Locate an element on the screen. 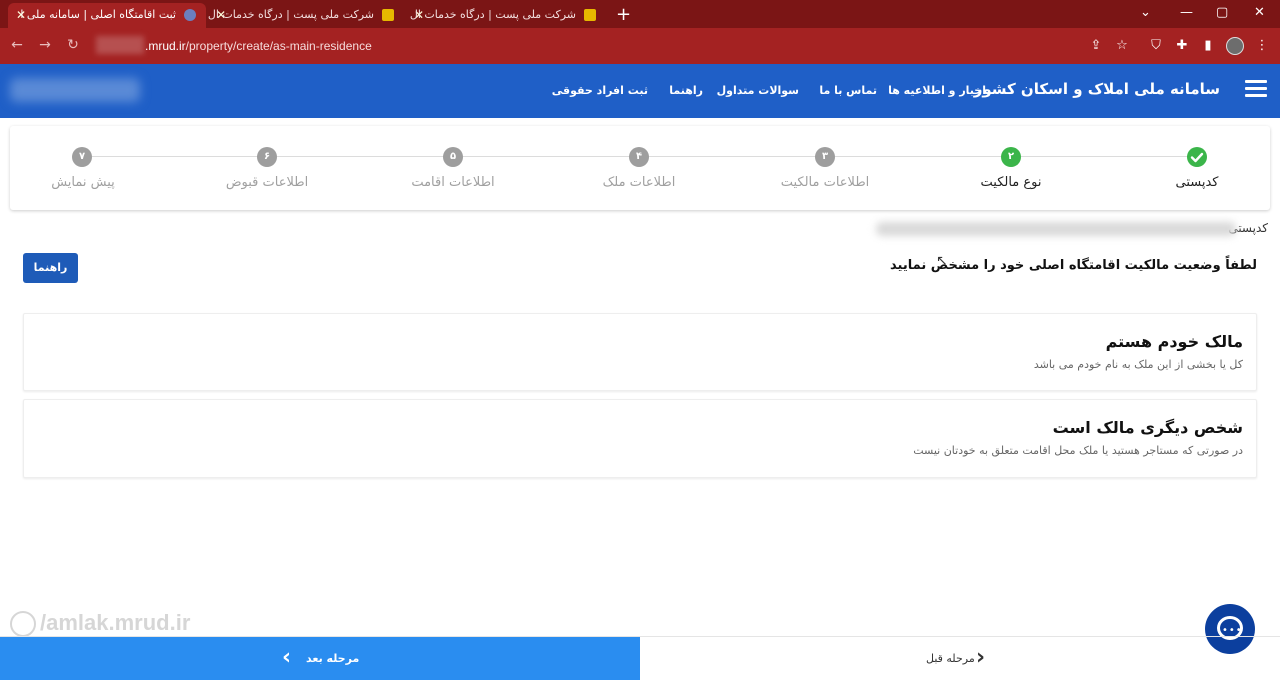 This screenshot has height=680, width=1280. shield-extension-icon: ⛉ is located at coordinates (1156, 46).